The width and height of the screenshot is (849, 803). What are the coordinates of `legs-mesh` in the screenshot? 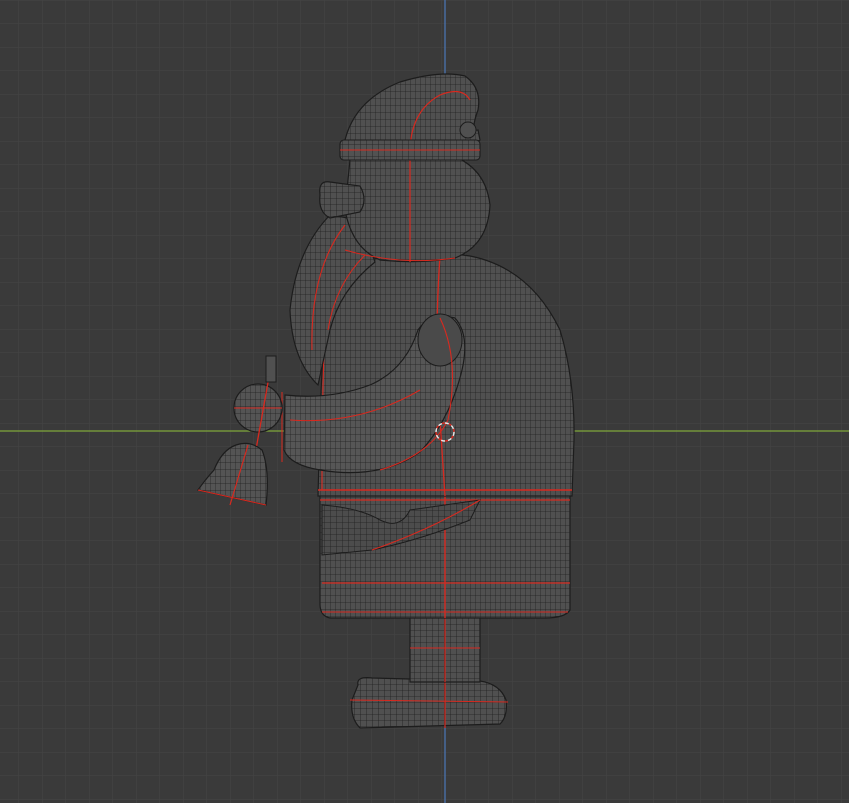 It's located at (445, 649).